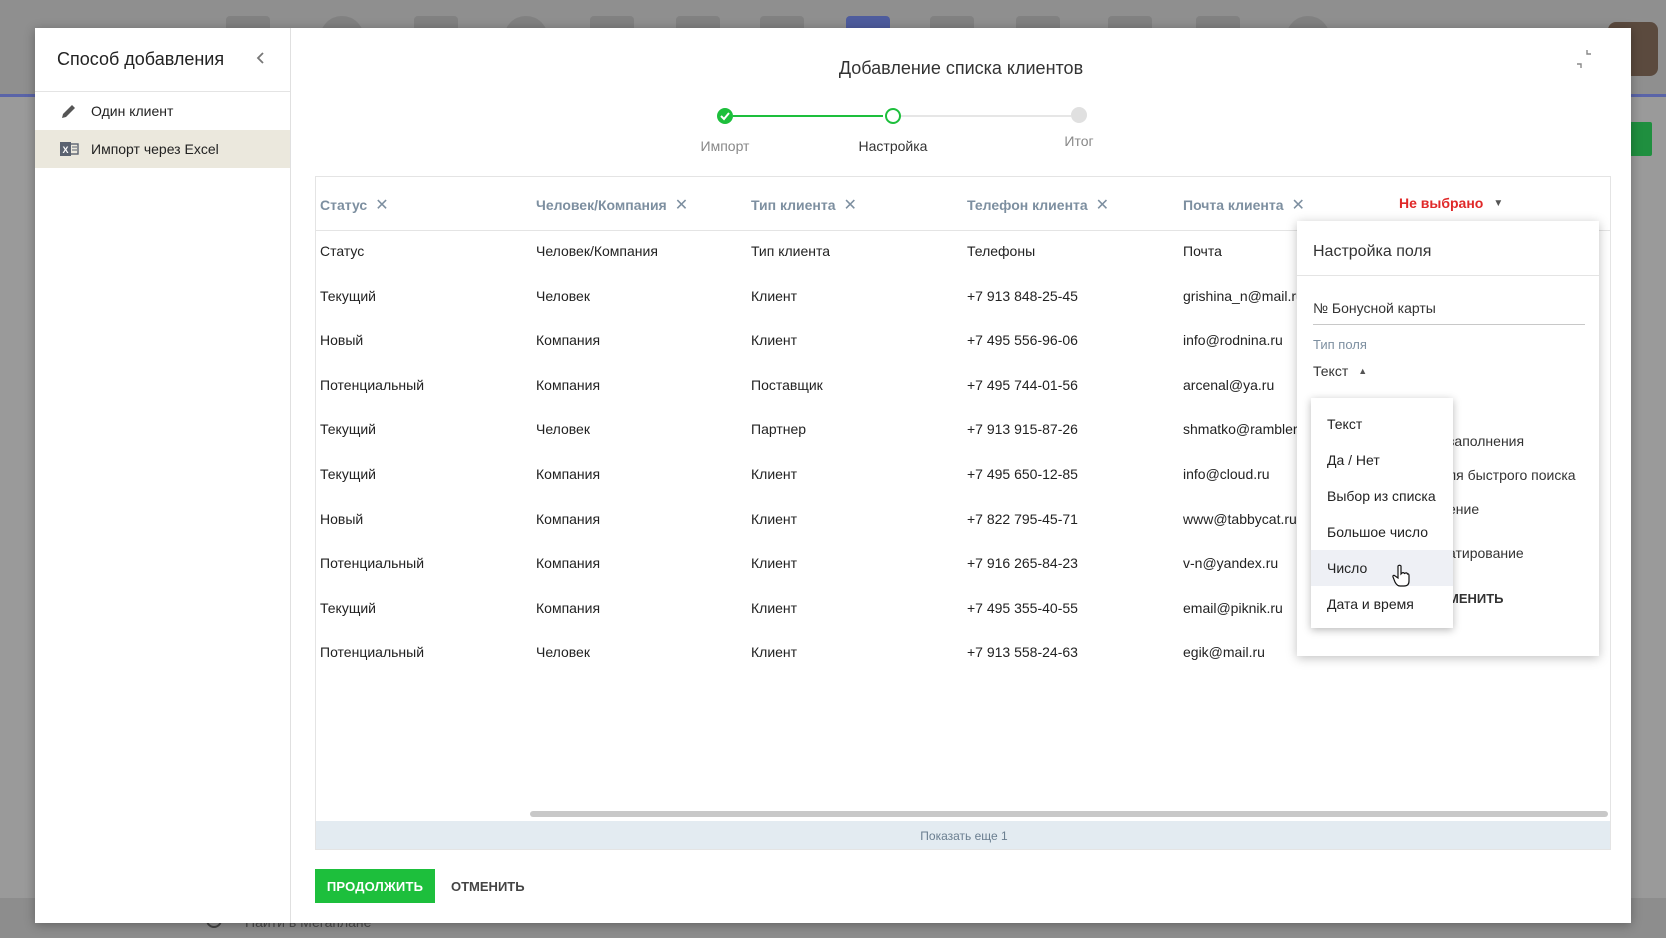  I want to click on option-label-partial: заполнения, so click(1486, 441).